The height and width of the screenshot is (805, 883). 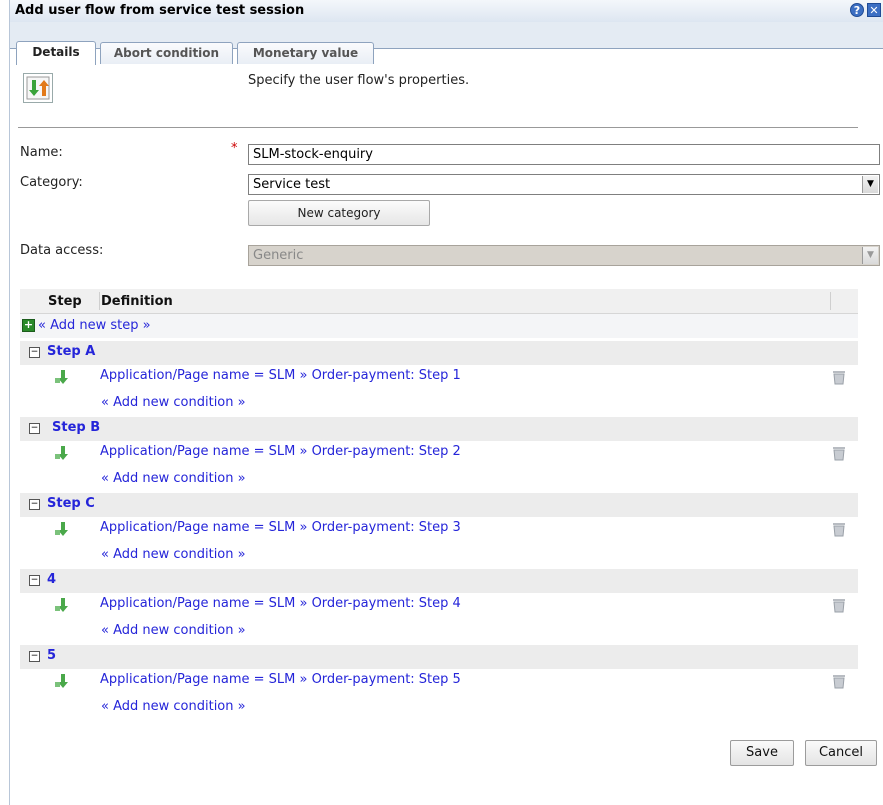 What do you see at coordinates (857, 10) in the screenshot?
I see `help-icon: ?` at bounding box center [857, 10].